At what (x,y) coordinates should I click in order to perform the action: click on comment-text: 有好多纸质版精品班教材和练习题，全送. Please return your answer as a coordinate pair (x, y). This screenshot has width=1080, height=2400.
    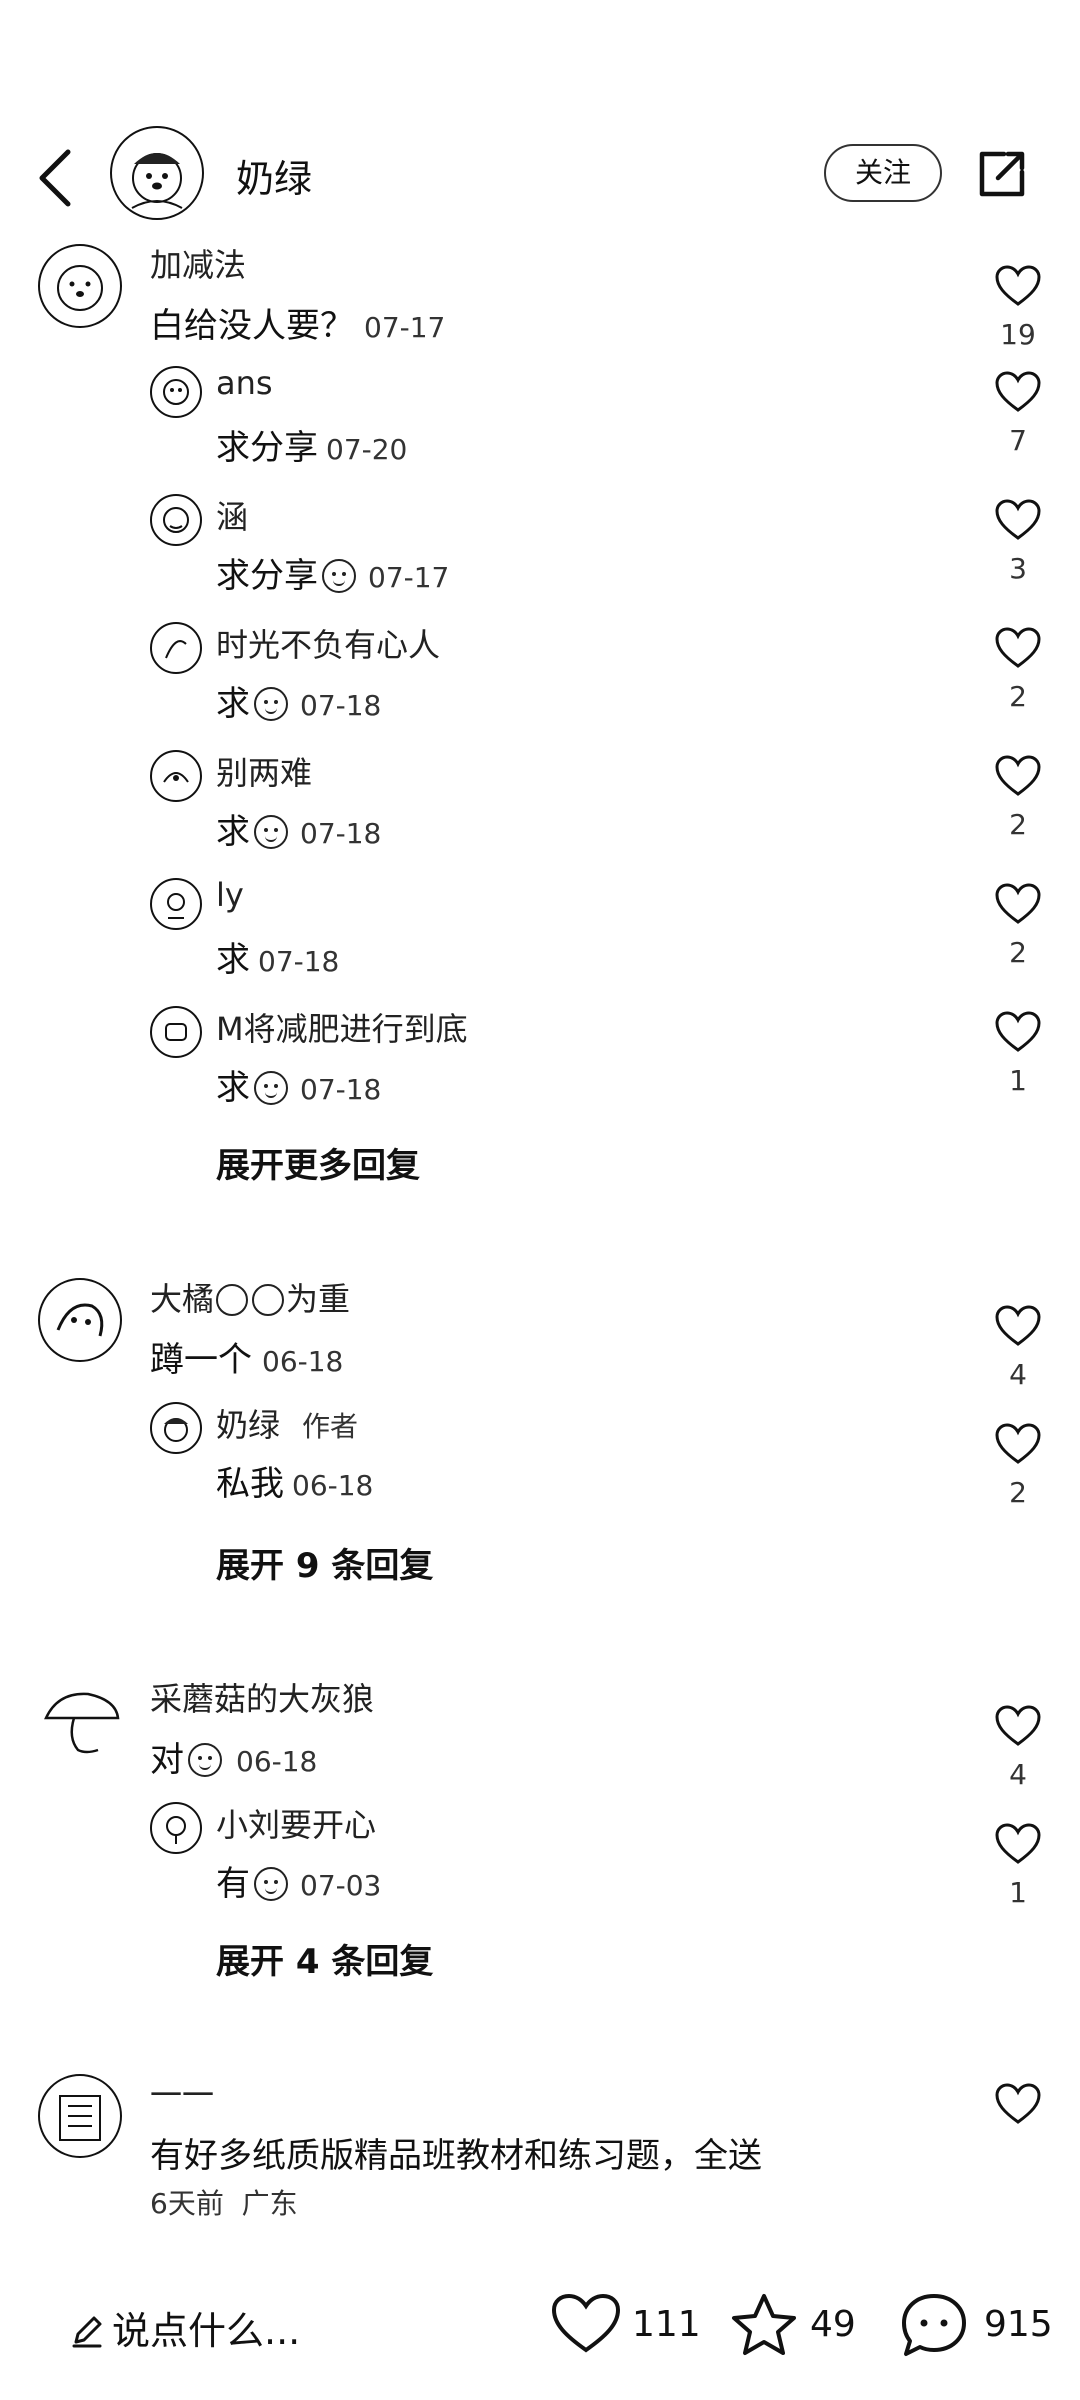
    Looking at the image, I should click on (456, 2156).